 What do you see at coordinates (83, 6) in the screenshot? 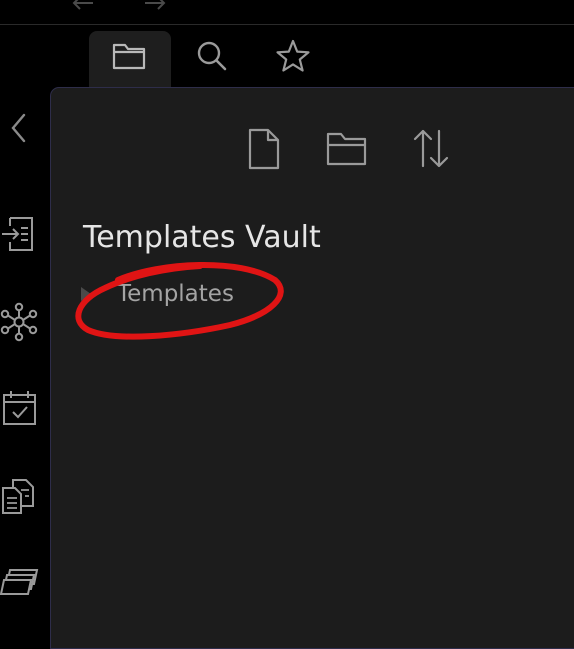
I see `arrow-left-icon` at bounding box center [83, 6].